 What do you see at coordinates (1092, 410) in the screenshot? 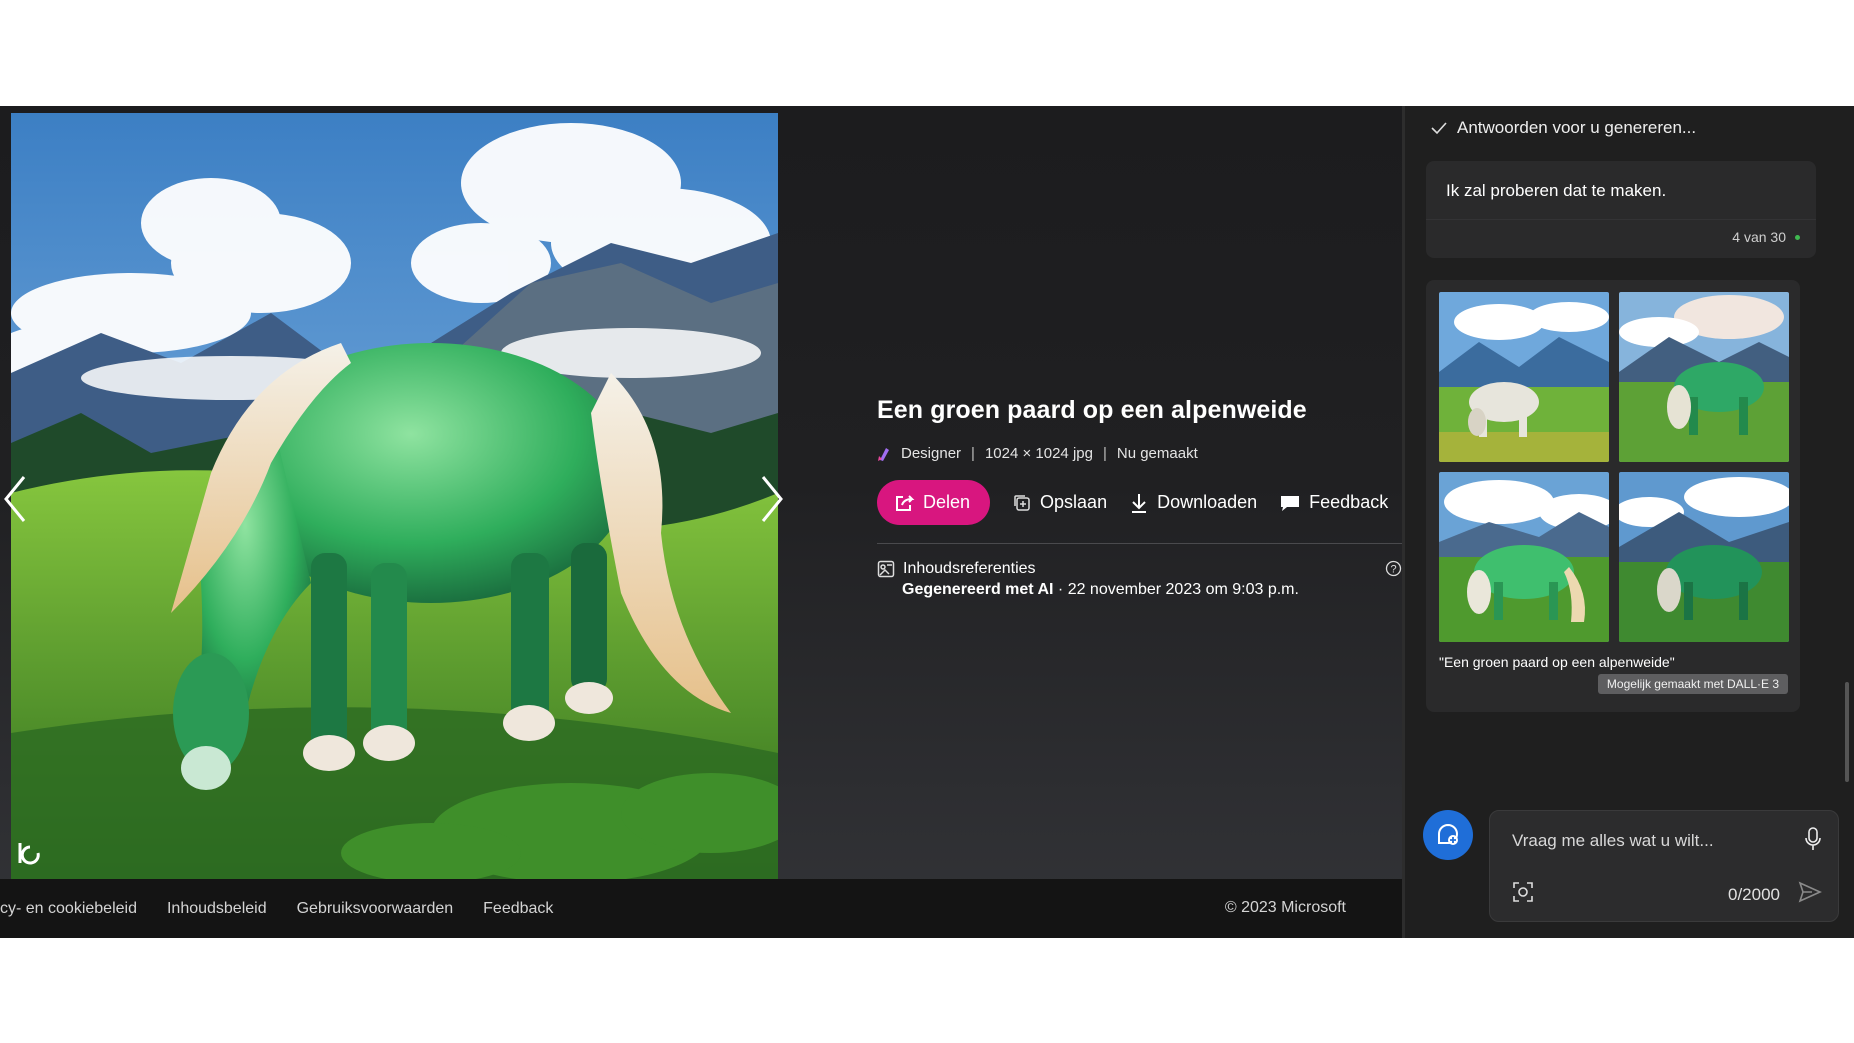
I see `image-title: Een groen paard op een alpenweide` at bounding box center [1092, 410].